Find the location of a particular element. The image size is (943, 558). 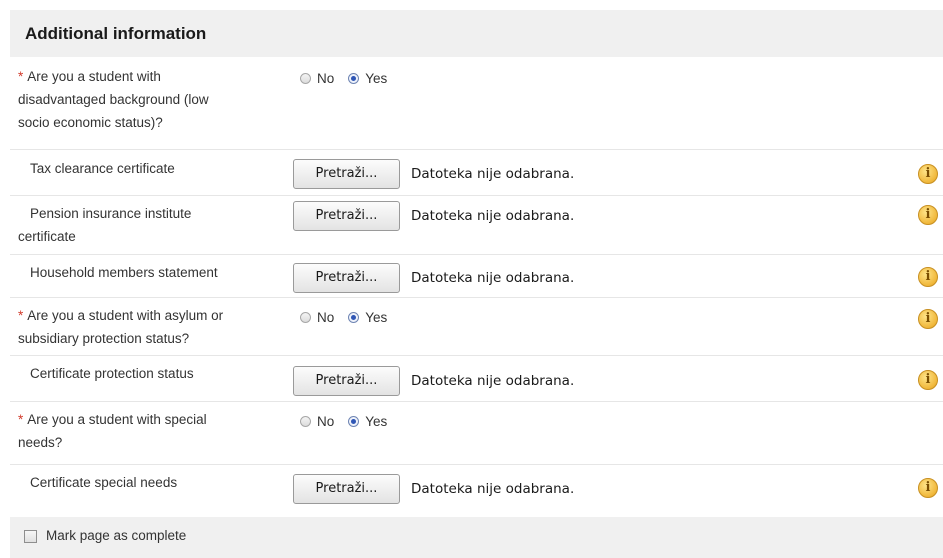

file-label: Tax clearance certificate is located at coordinates (152, 168).